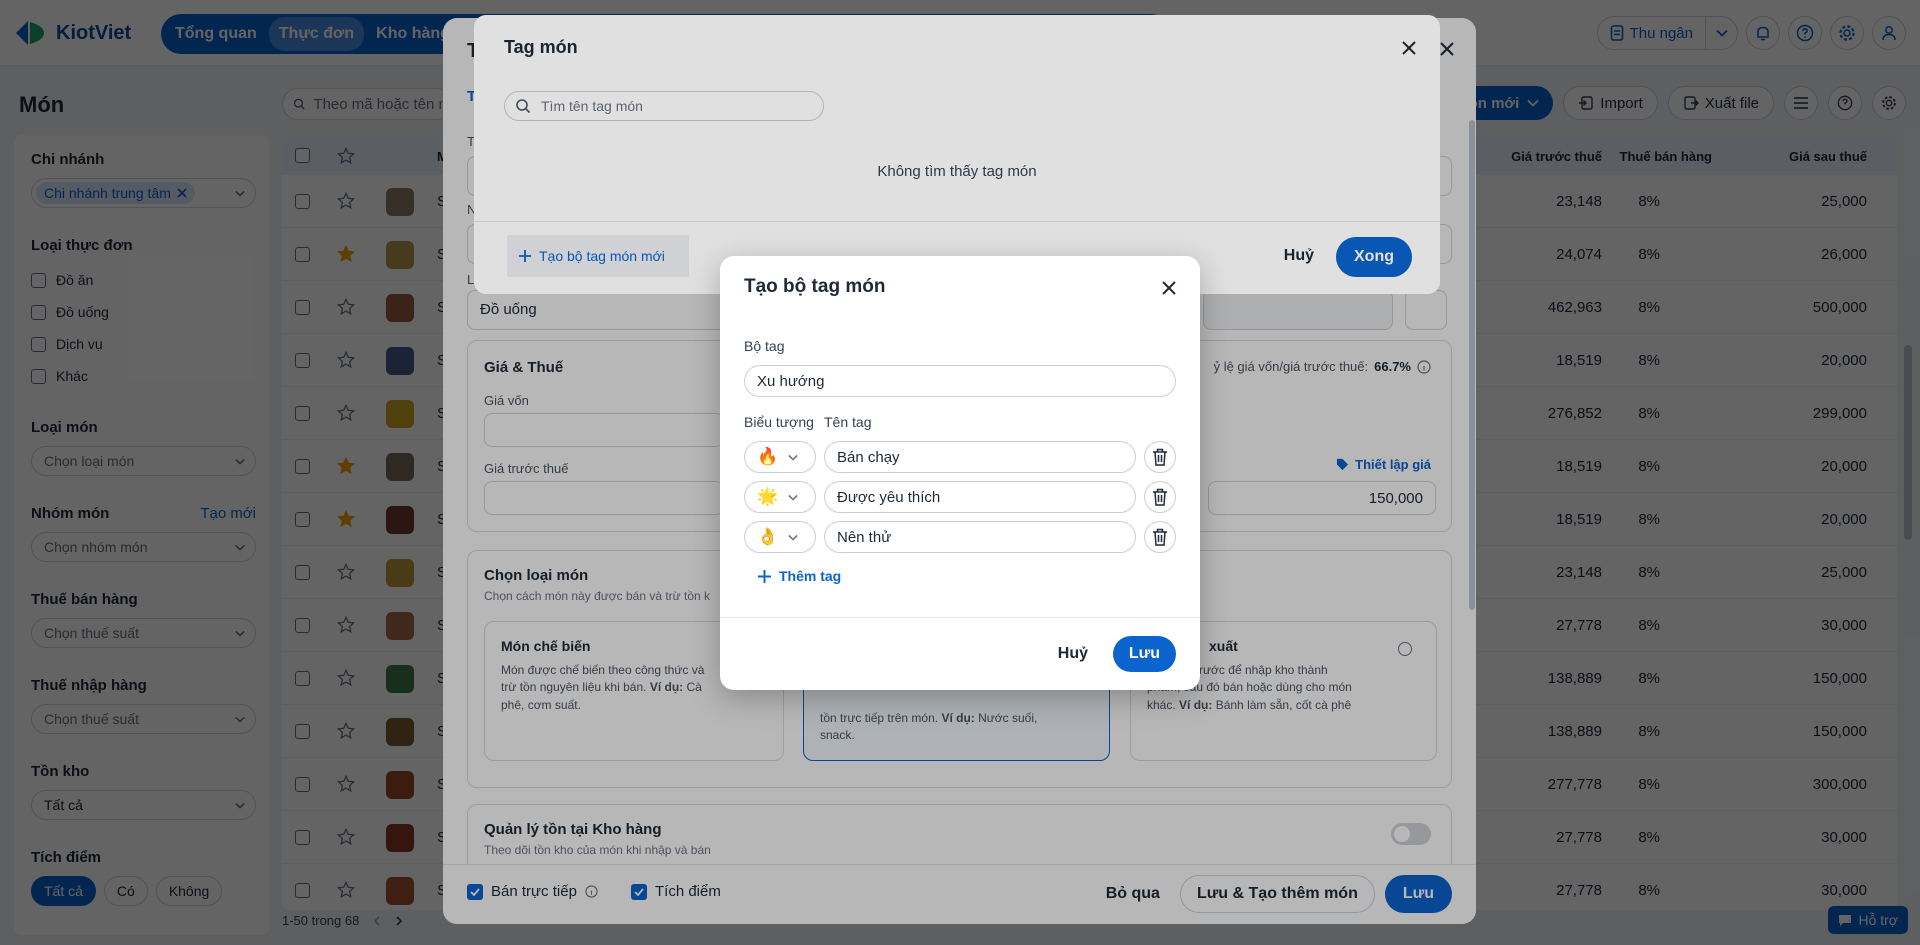 This screenshot has height=945, width=1920. Describe the element at coordinates (815, 286) in the screenshot. I see `create-tag-set-title: Tạo bộ tag món` at that location.